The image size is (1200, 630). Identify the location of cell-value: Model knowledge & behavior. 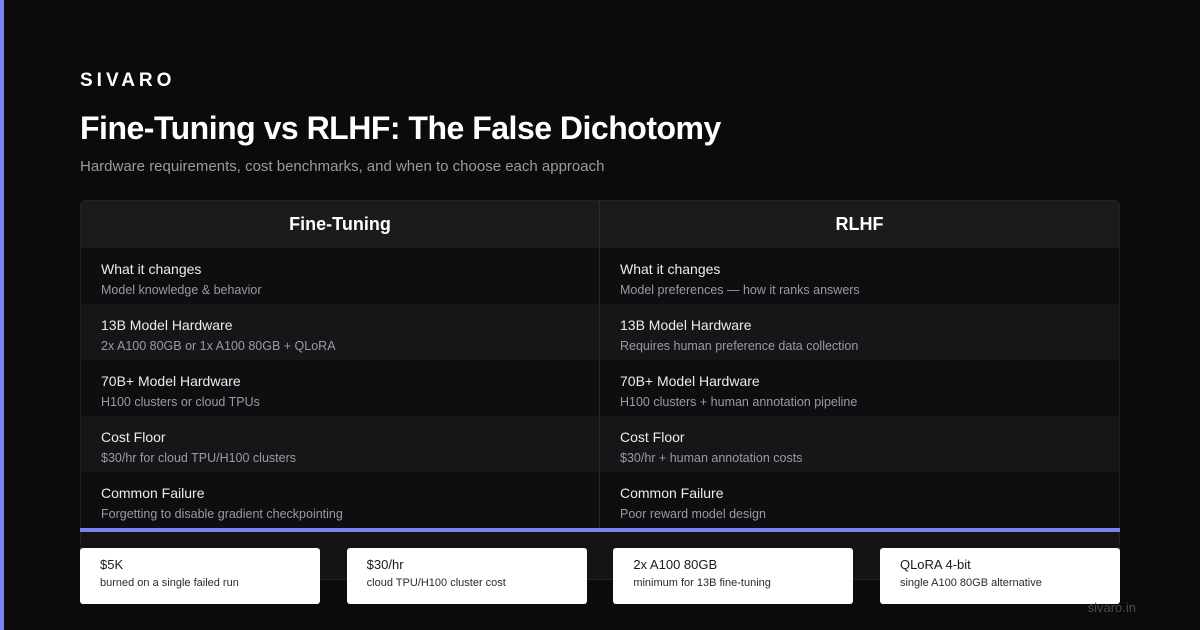
(181, 290).